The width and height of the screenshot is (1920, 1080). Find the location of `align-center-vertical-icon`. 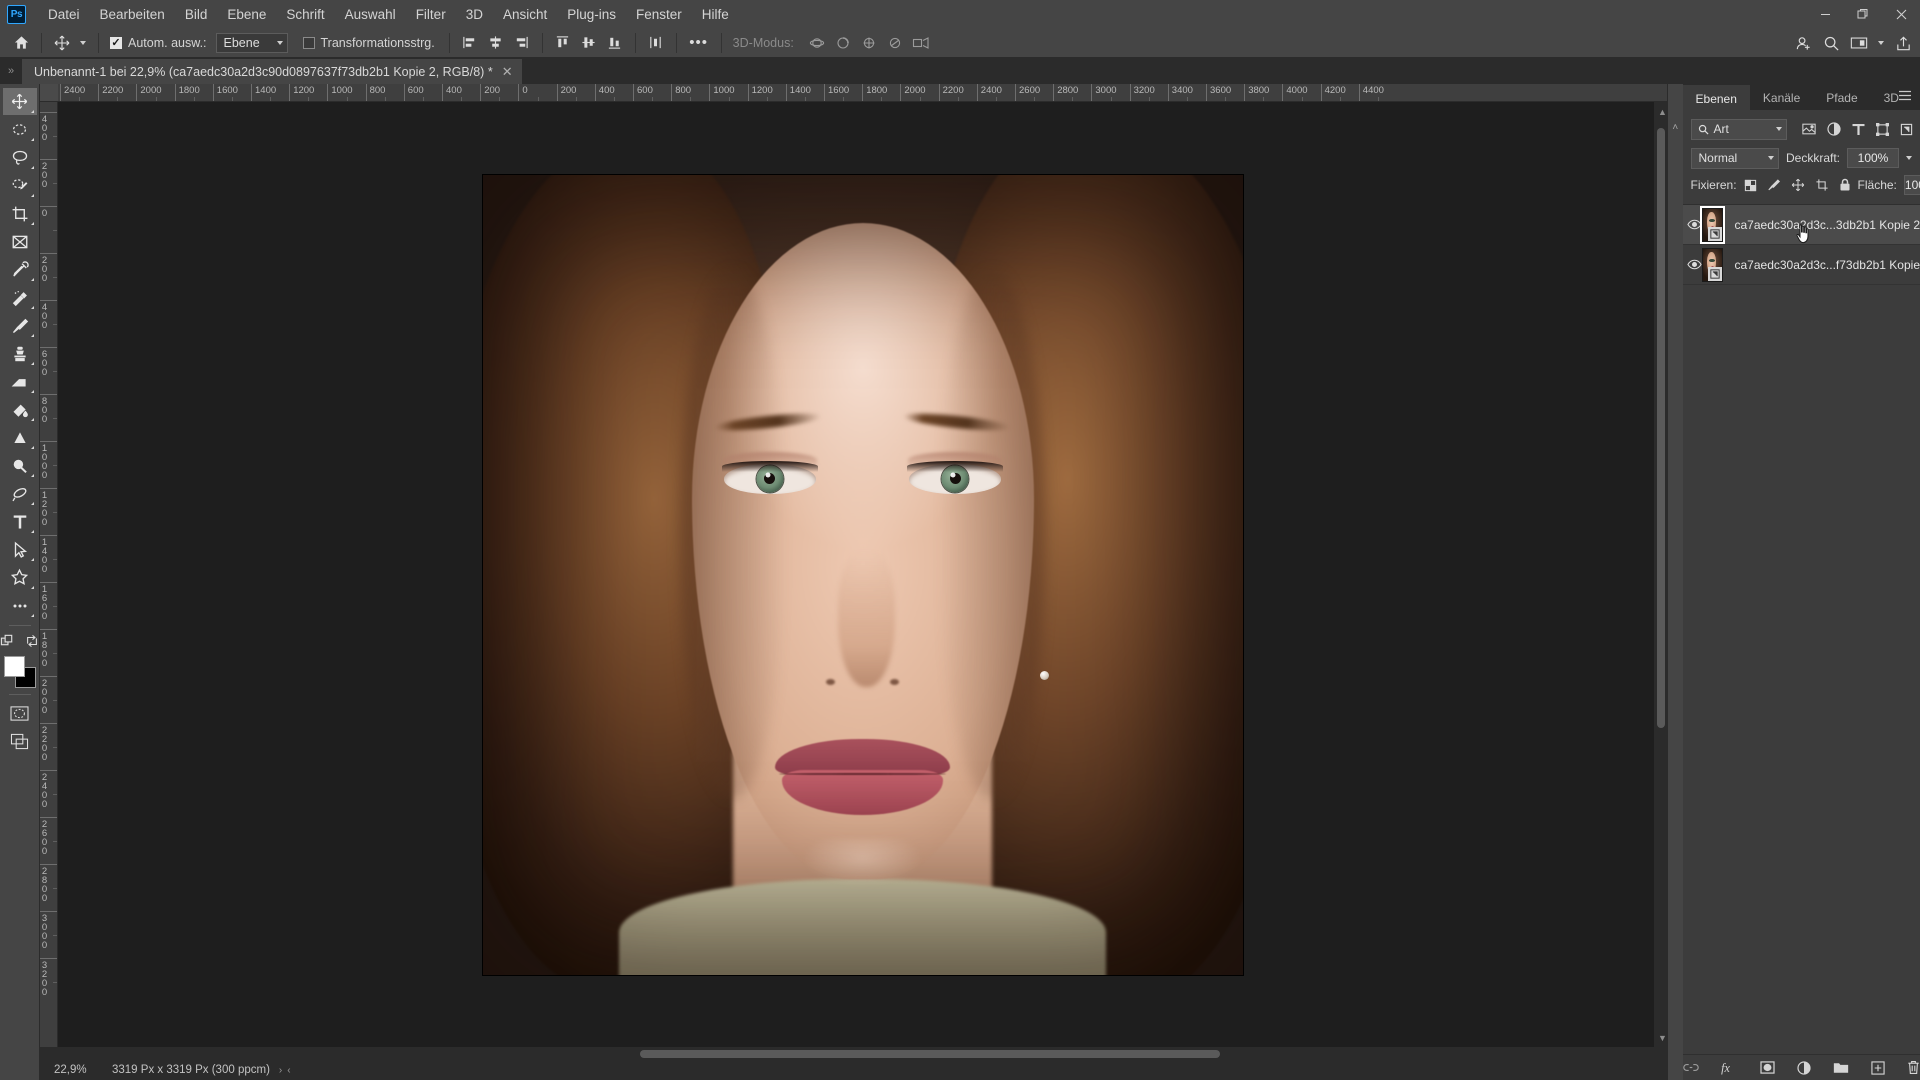

align-center-vertical-icon is located at coordinates (589, 43).